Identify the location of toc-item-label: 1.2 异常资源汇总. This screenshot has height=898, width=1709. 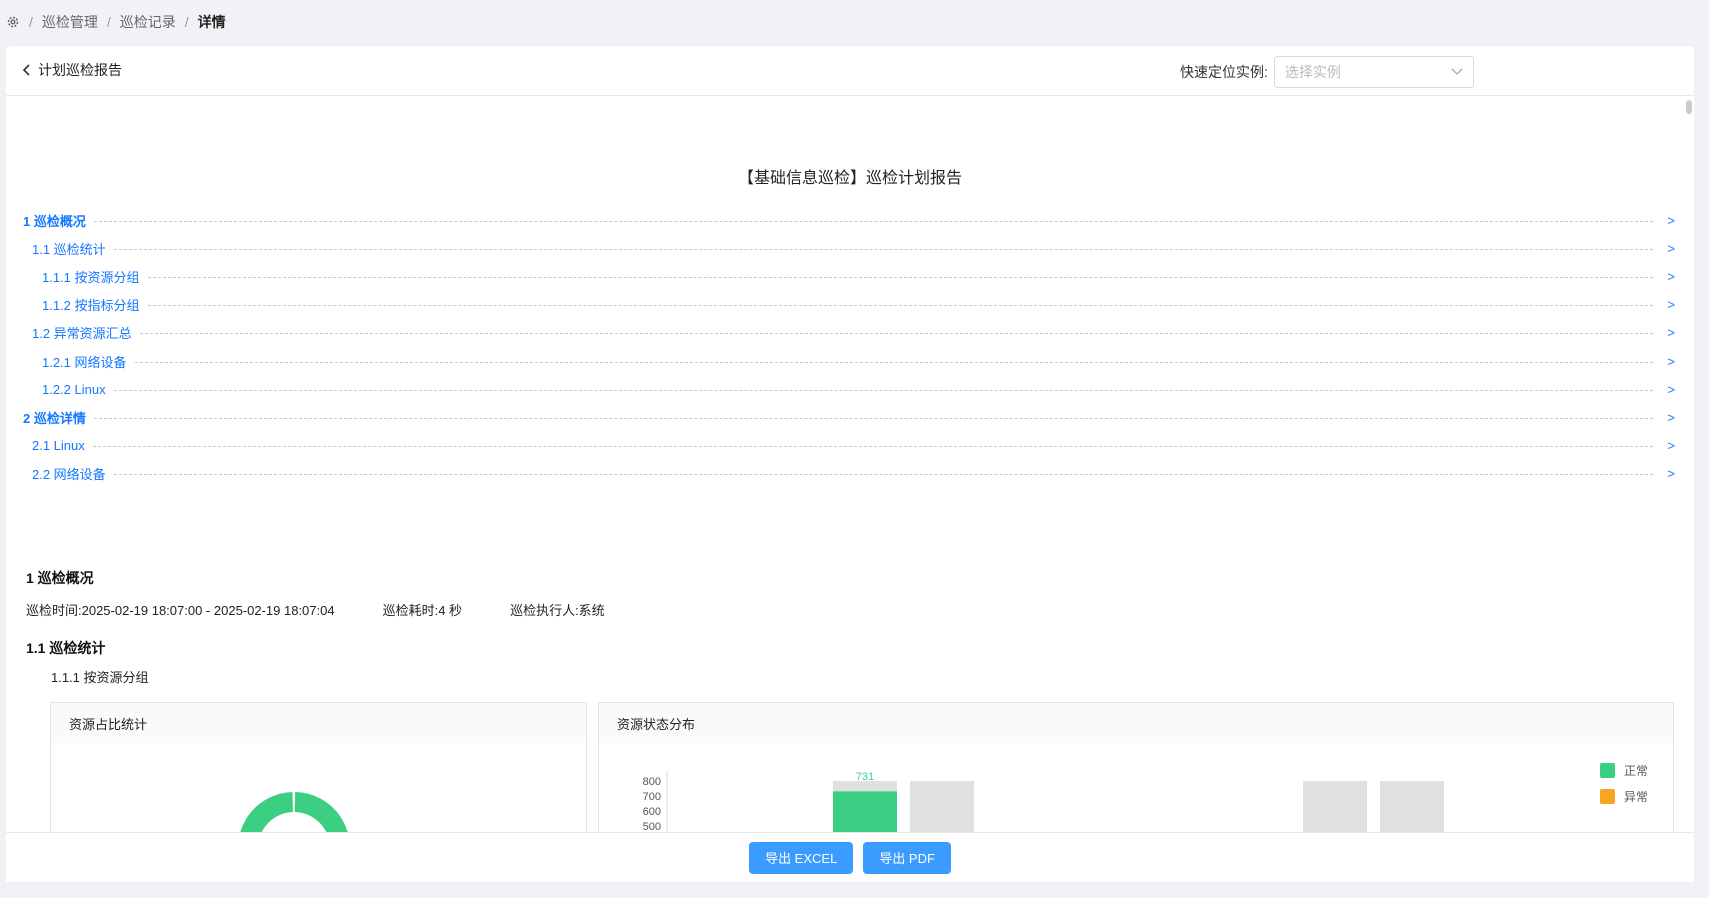
(82, 334).